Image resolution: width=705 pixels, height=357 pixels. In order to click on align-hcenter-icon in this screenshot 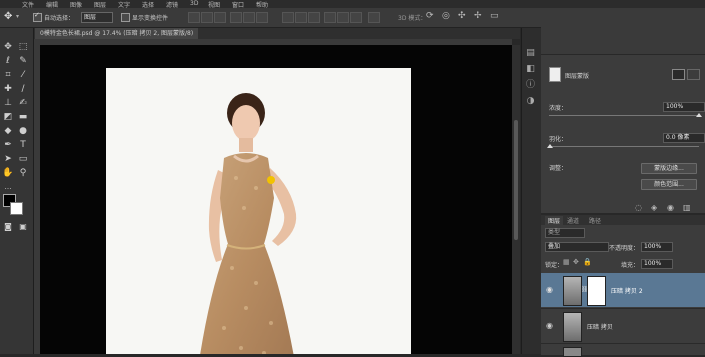, I will do `click(249, 17)`.